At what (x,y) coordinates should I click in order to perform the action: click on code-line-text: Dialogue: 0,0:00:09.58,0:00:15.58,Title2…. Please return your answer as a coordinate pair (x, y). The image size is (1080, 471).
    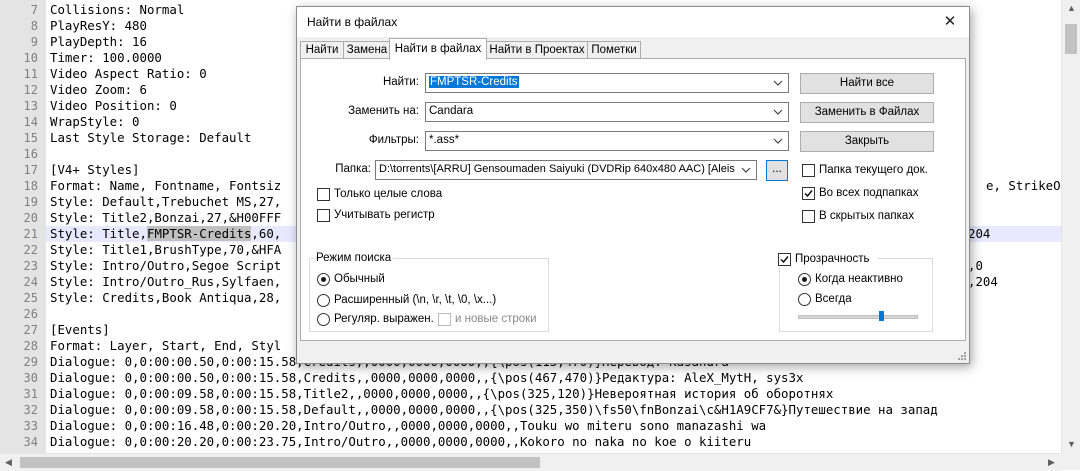
    Looking at the image, I should click on (442, 393).